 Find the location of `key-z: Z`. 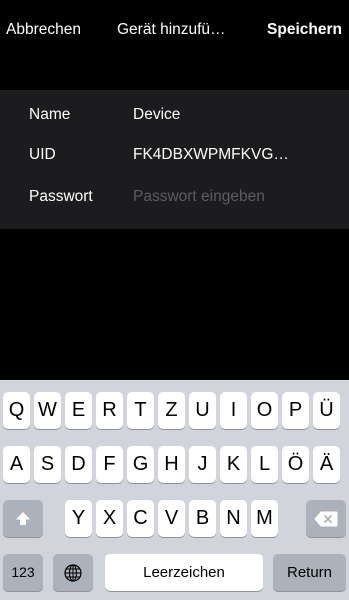

key-z: Z is located at coordinates (171, 410).